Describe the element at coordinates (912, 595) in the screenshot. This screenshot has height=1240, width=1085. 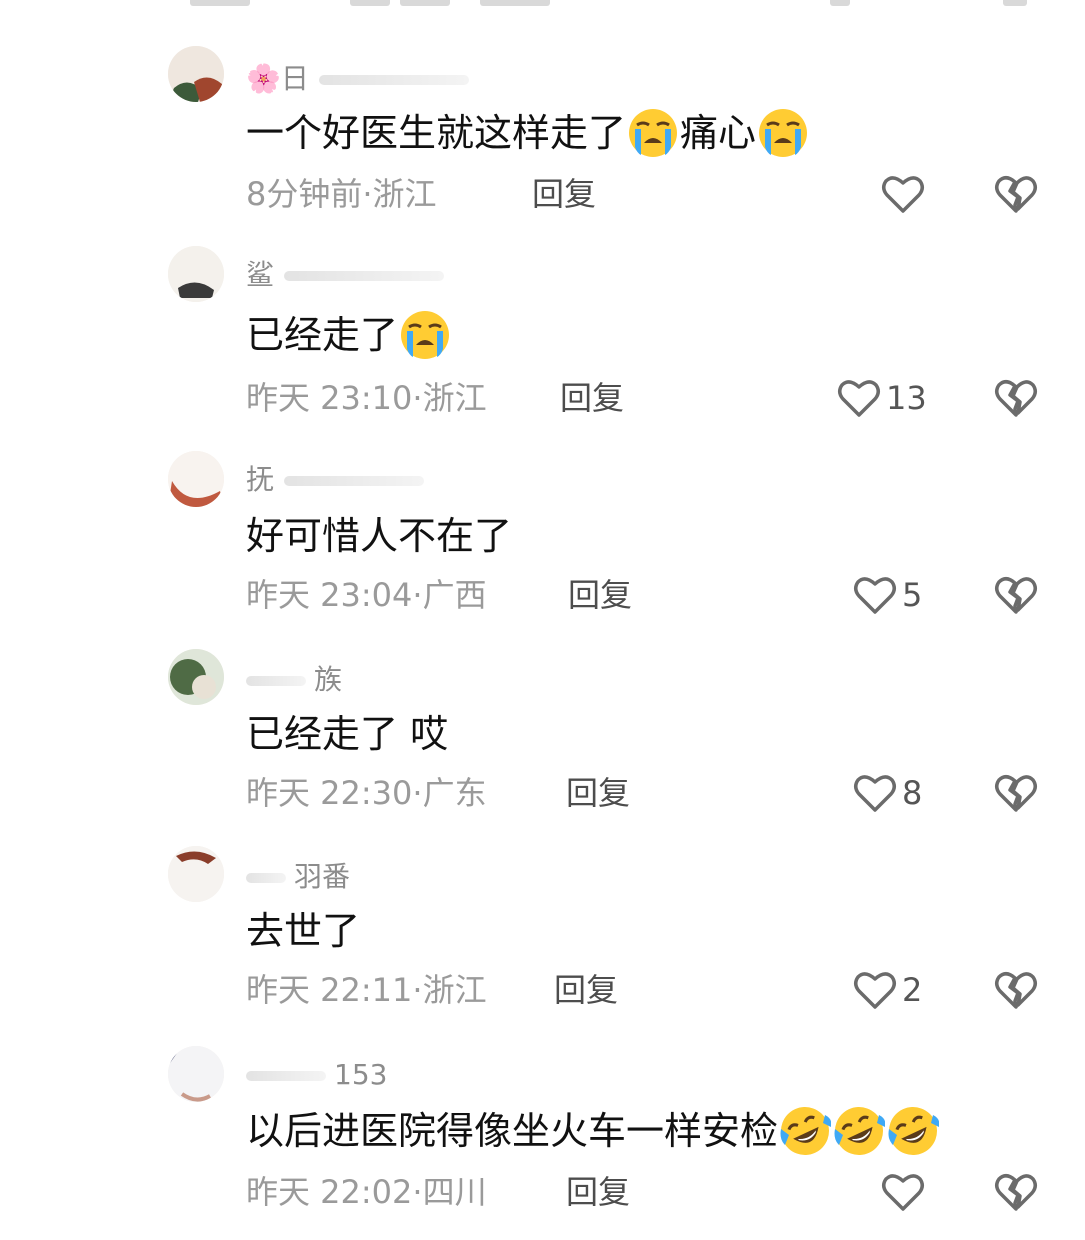
I see `like-count: 5` at that location.